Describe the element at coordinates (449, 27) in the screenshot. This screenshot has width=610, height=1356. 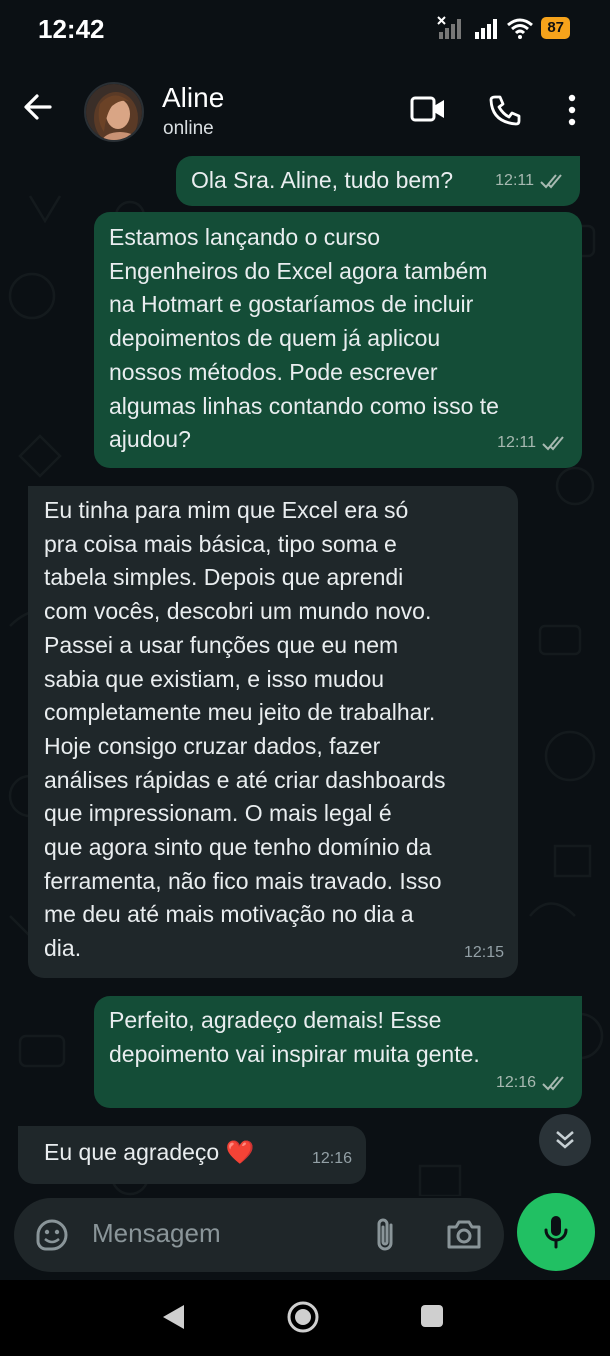
I see `signal-off-icon` at that location.